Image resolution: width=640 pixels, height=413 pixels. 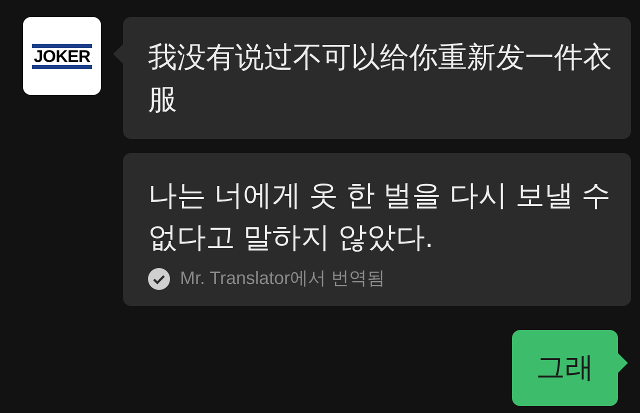 I want to click on logo-text: JOKER, so click(x=62, y=56).